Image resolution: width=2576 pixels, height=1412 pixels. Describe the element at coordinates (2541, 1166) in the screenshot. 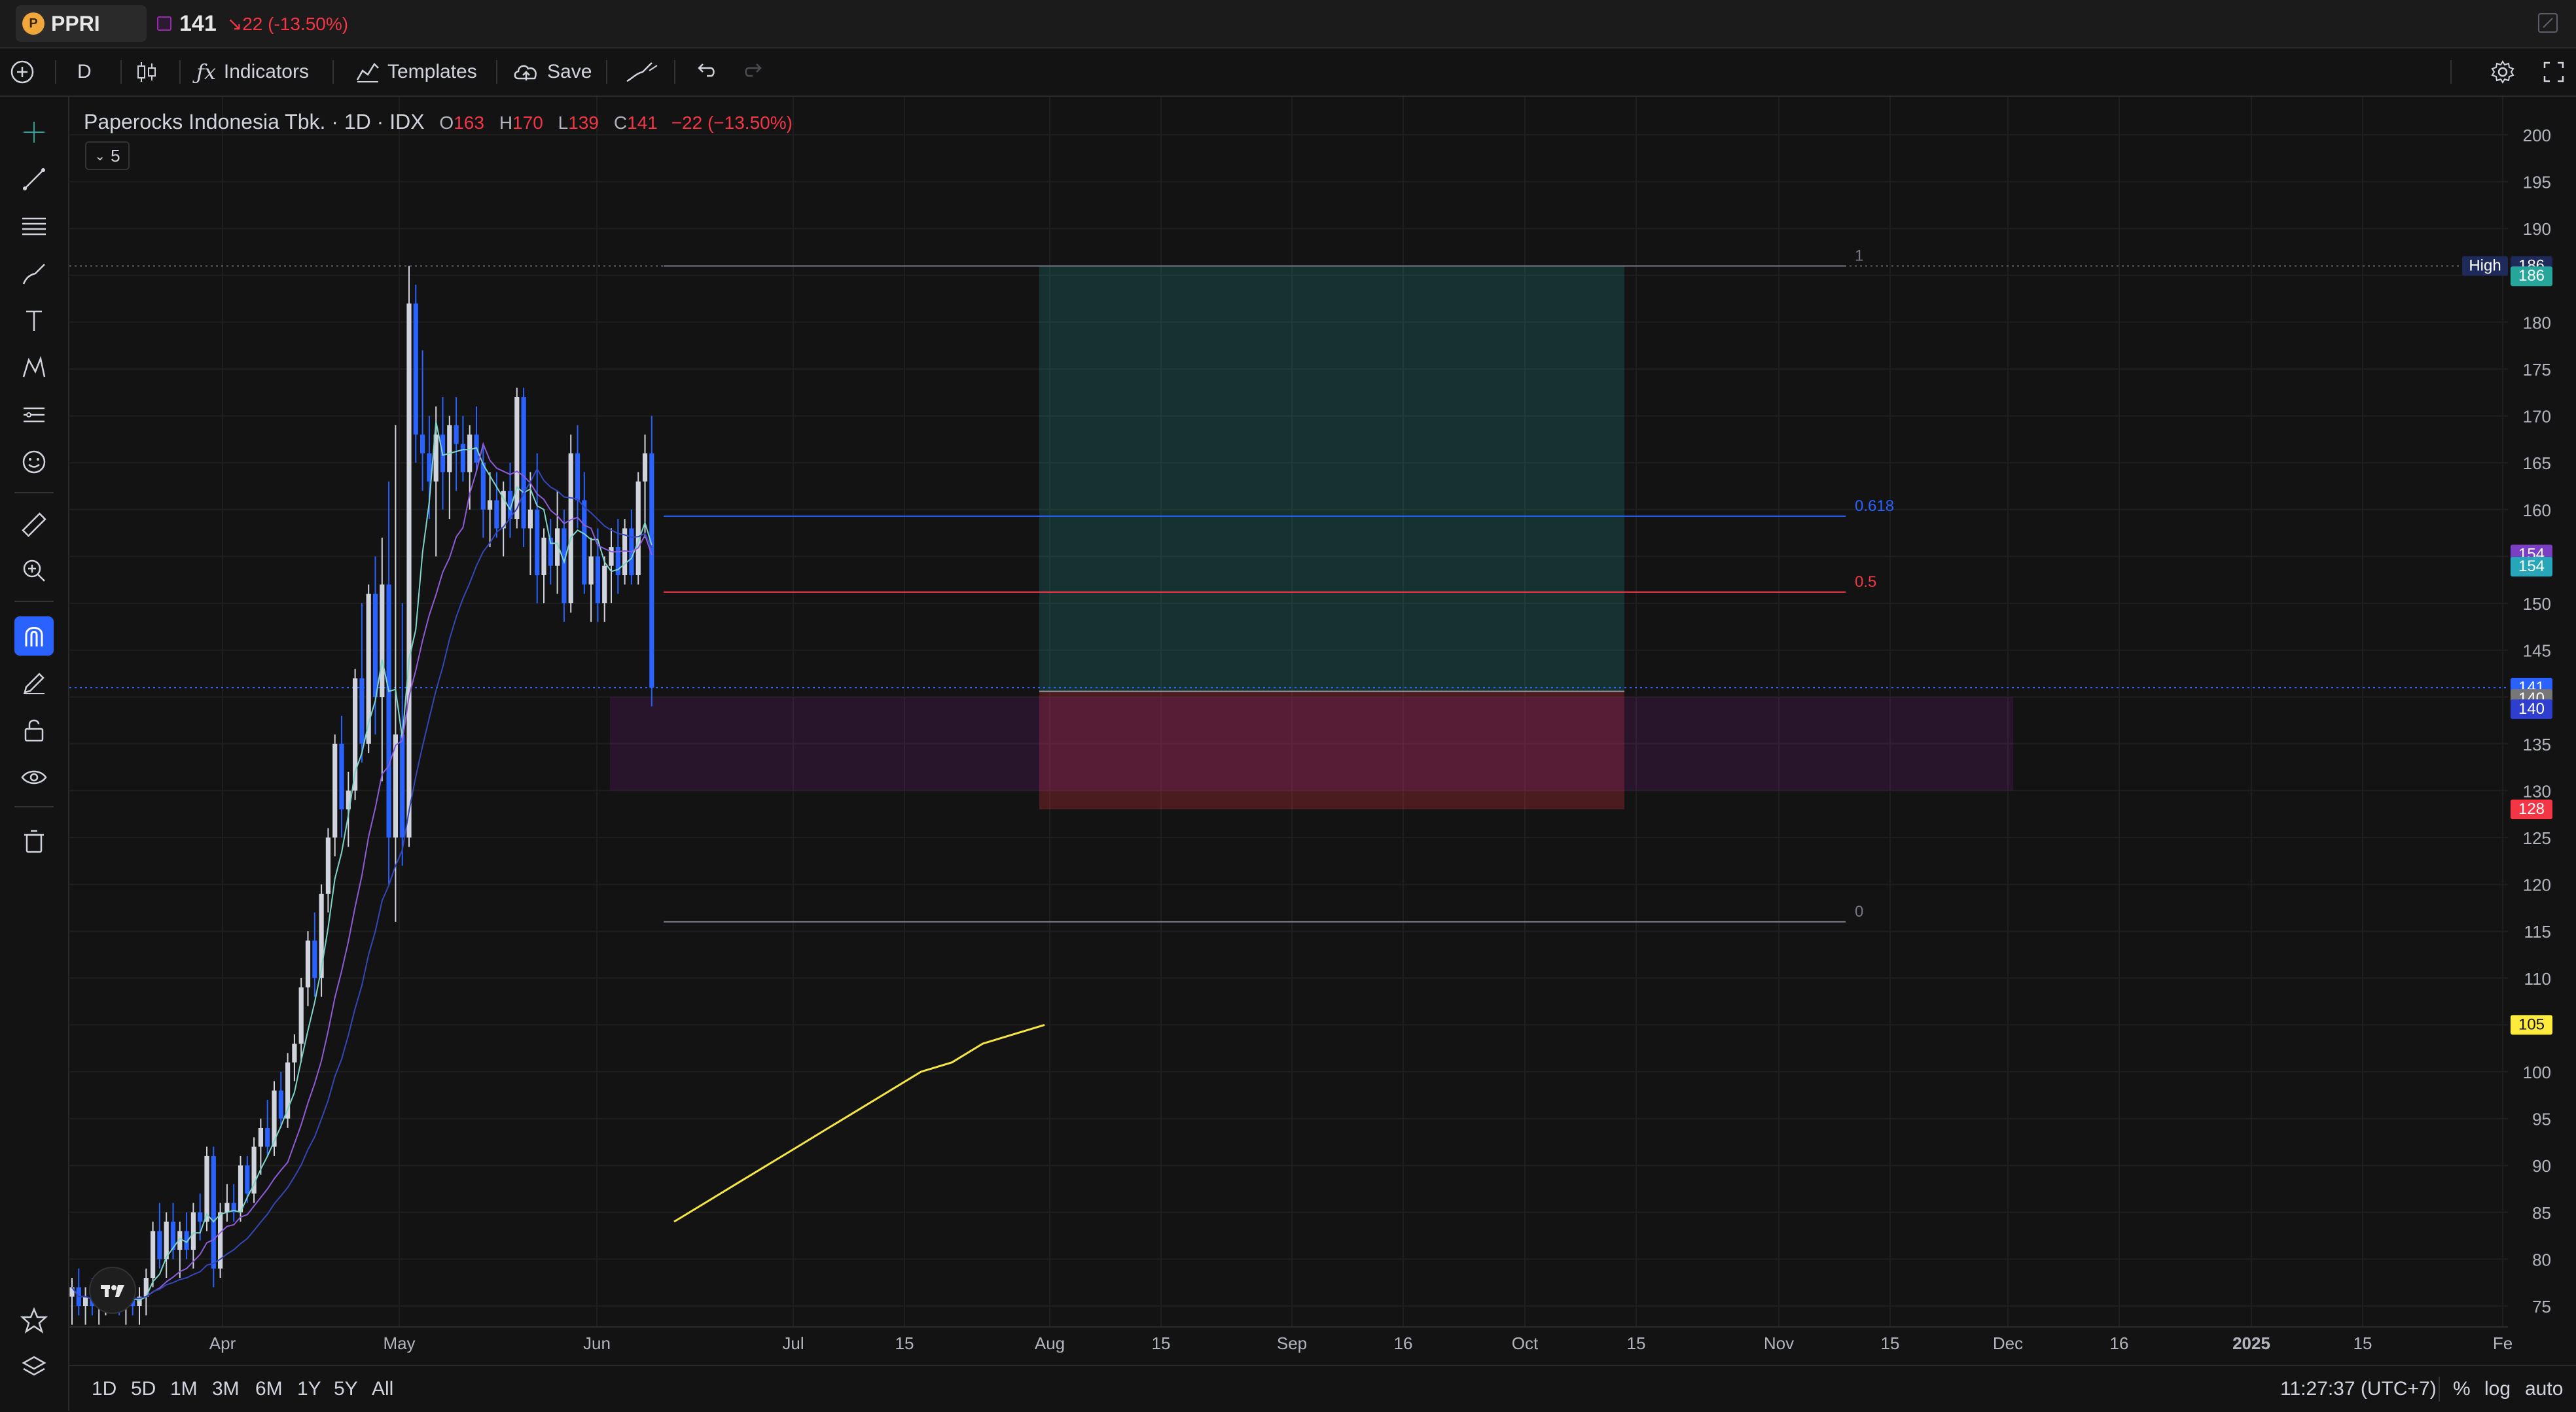

I see `price-tick-label: 90` at that location.